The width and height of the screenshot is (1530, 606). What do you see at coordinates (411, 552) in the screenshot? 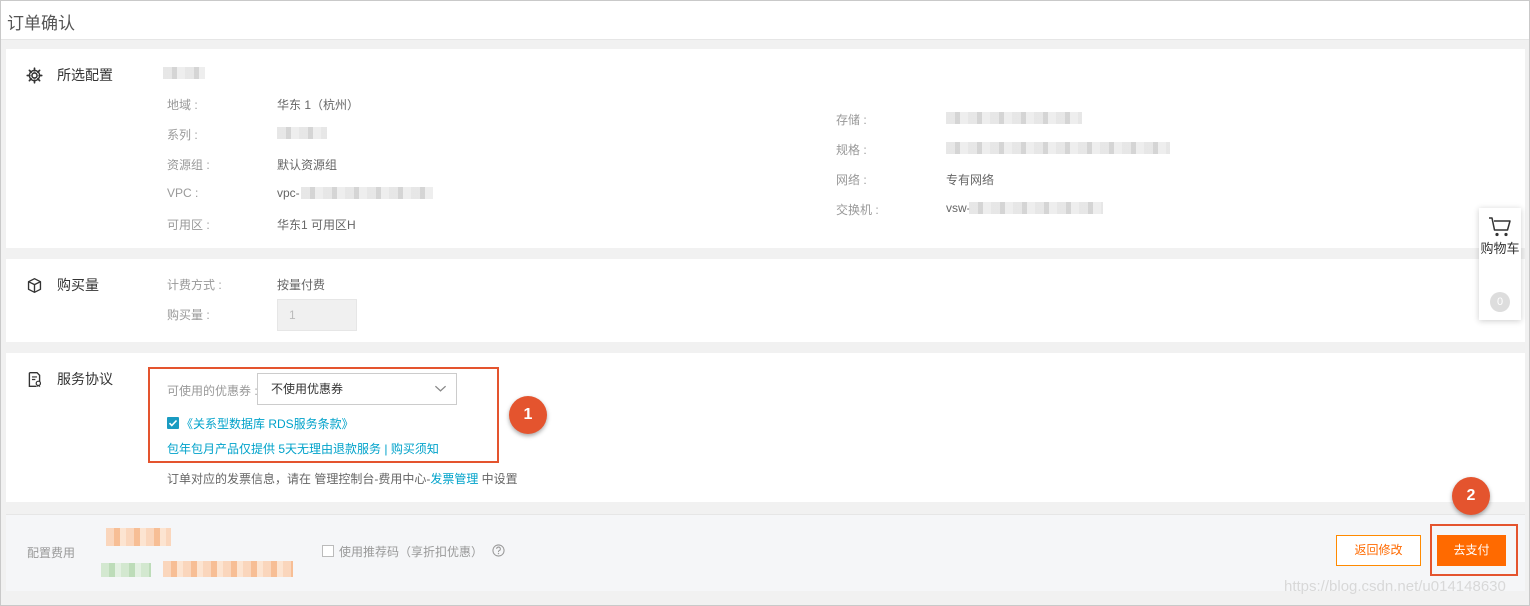
I see `referral-label: 使用推荐码（享折扣优惠）` at bounding box center [411, 552].